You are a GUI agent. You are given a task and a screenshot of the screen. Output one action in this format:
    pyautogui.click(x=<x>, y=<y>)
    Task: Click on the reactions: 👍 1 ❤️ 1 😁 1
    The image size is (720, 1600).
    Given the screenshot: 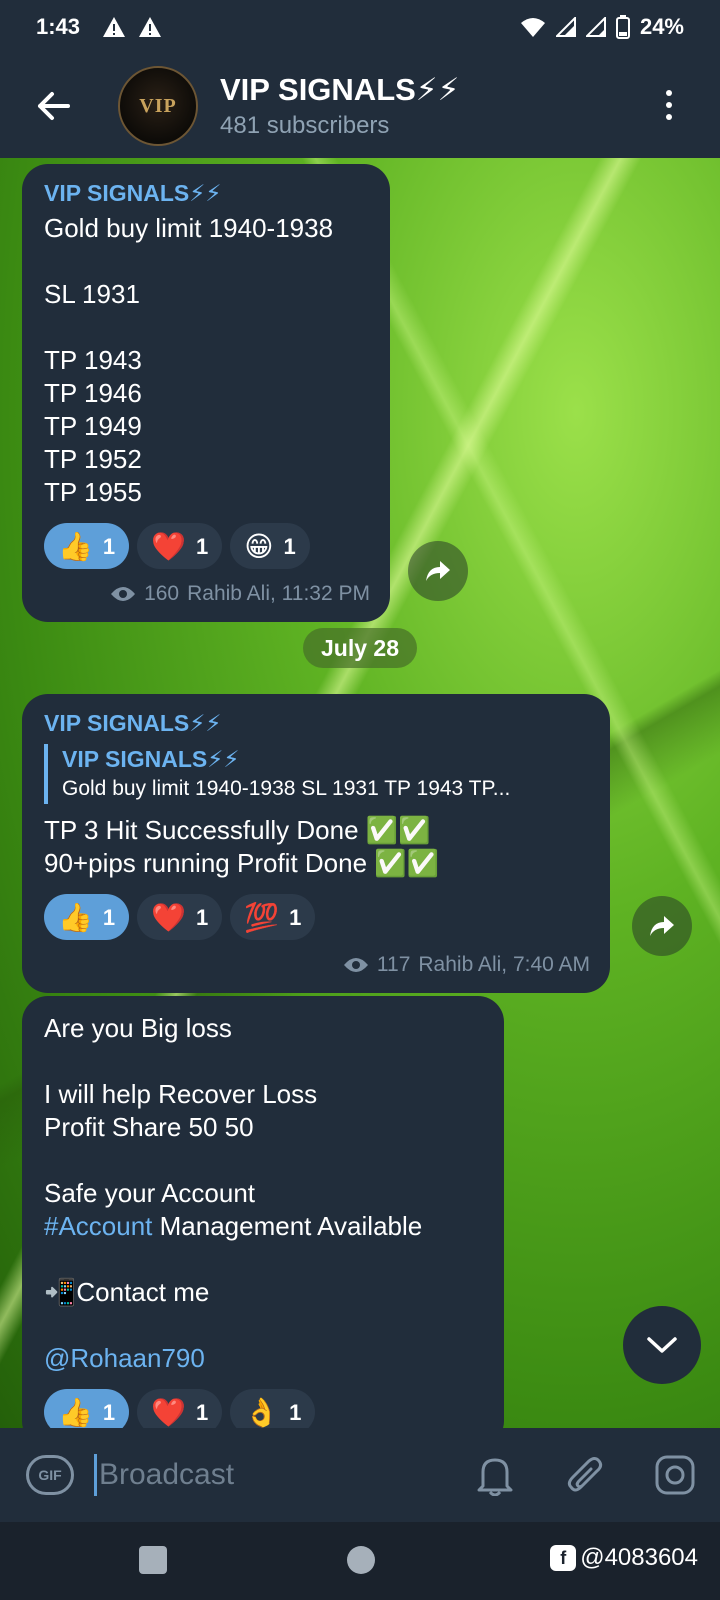 What is the action you would take?
    pyautogui.click(x=207, y=546)
    